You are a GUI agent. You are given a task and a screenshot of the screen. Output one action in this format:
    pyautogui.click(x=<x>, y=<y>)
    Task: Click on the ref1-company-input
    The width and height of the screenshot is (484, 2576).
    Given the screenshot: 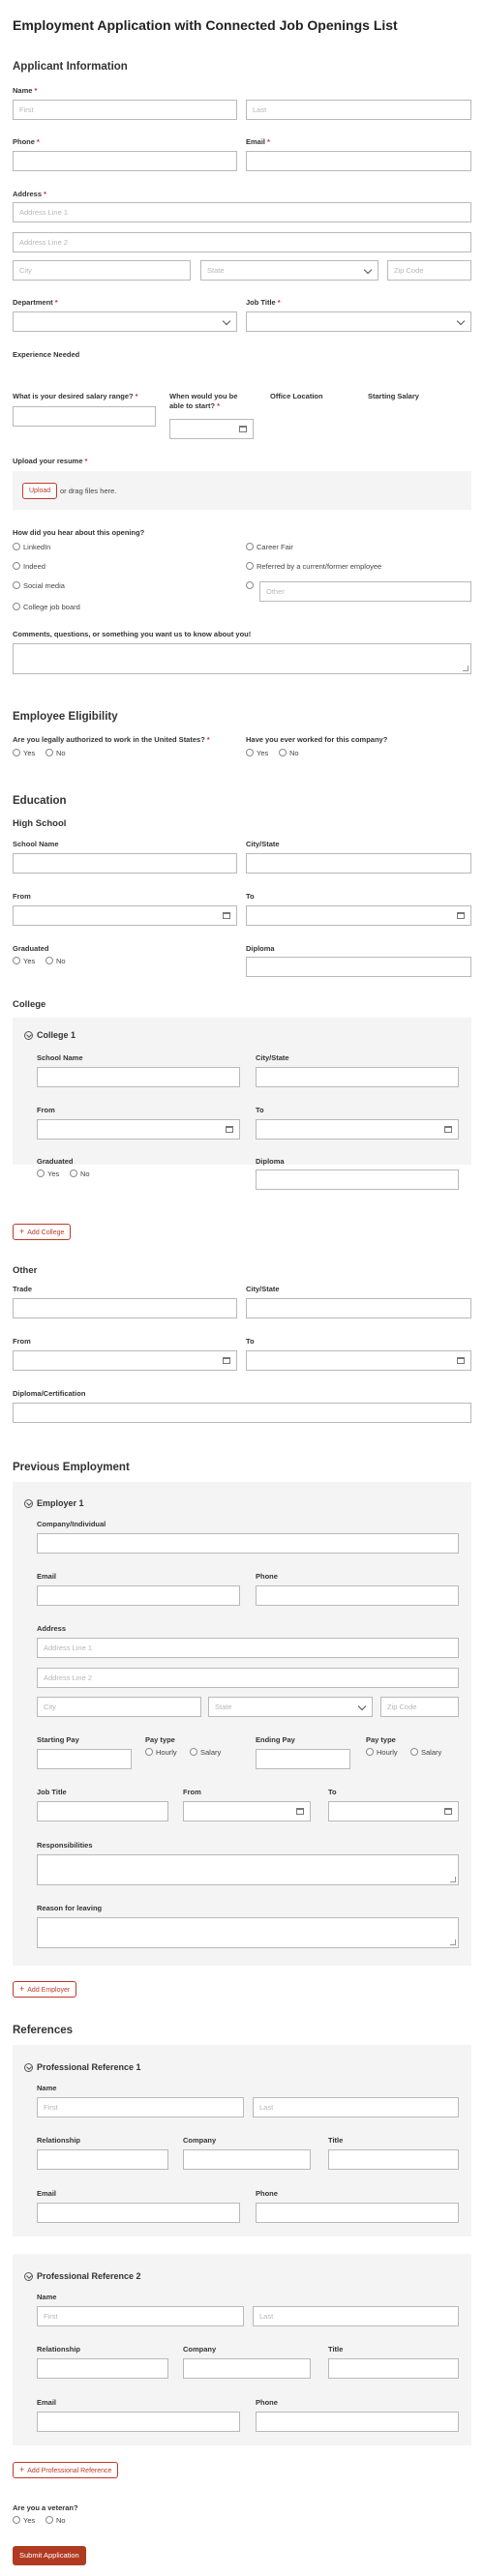 What is the action you would take?
    pyautogui.click(x=247, y=2159)
    